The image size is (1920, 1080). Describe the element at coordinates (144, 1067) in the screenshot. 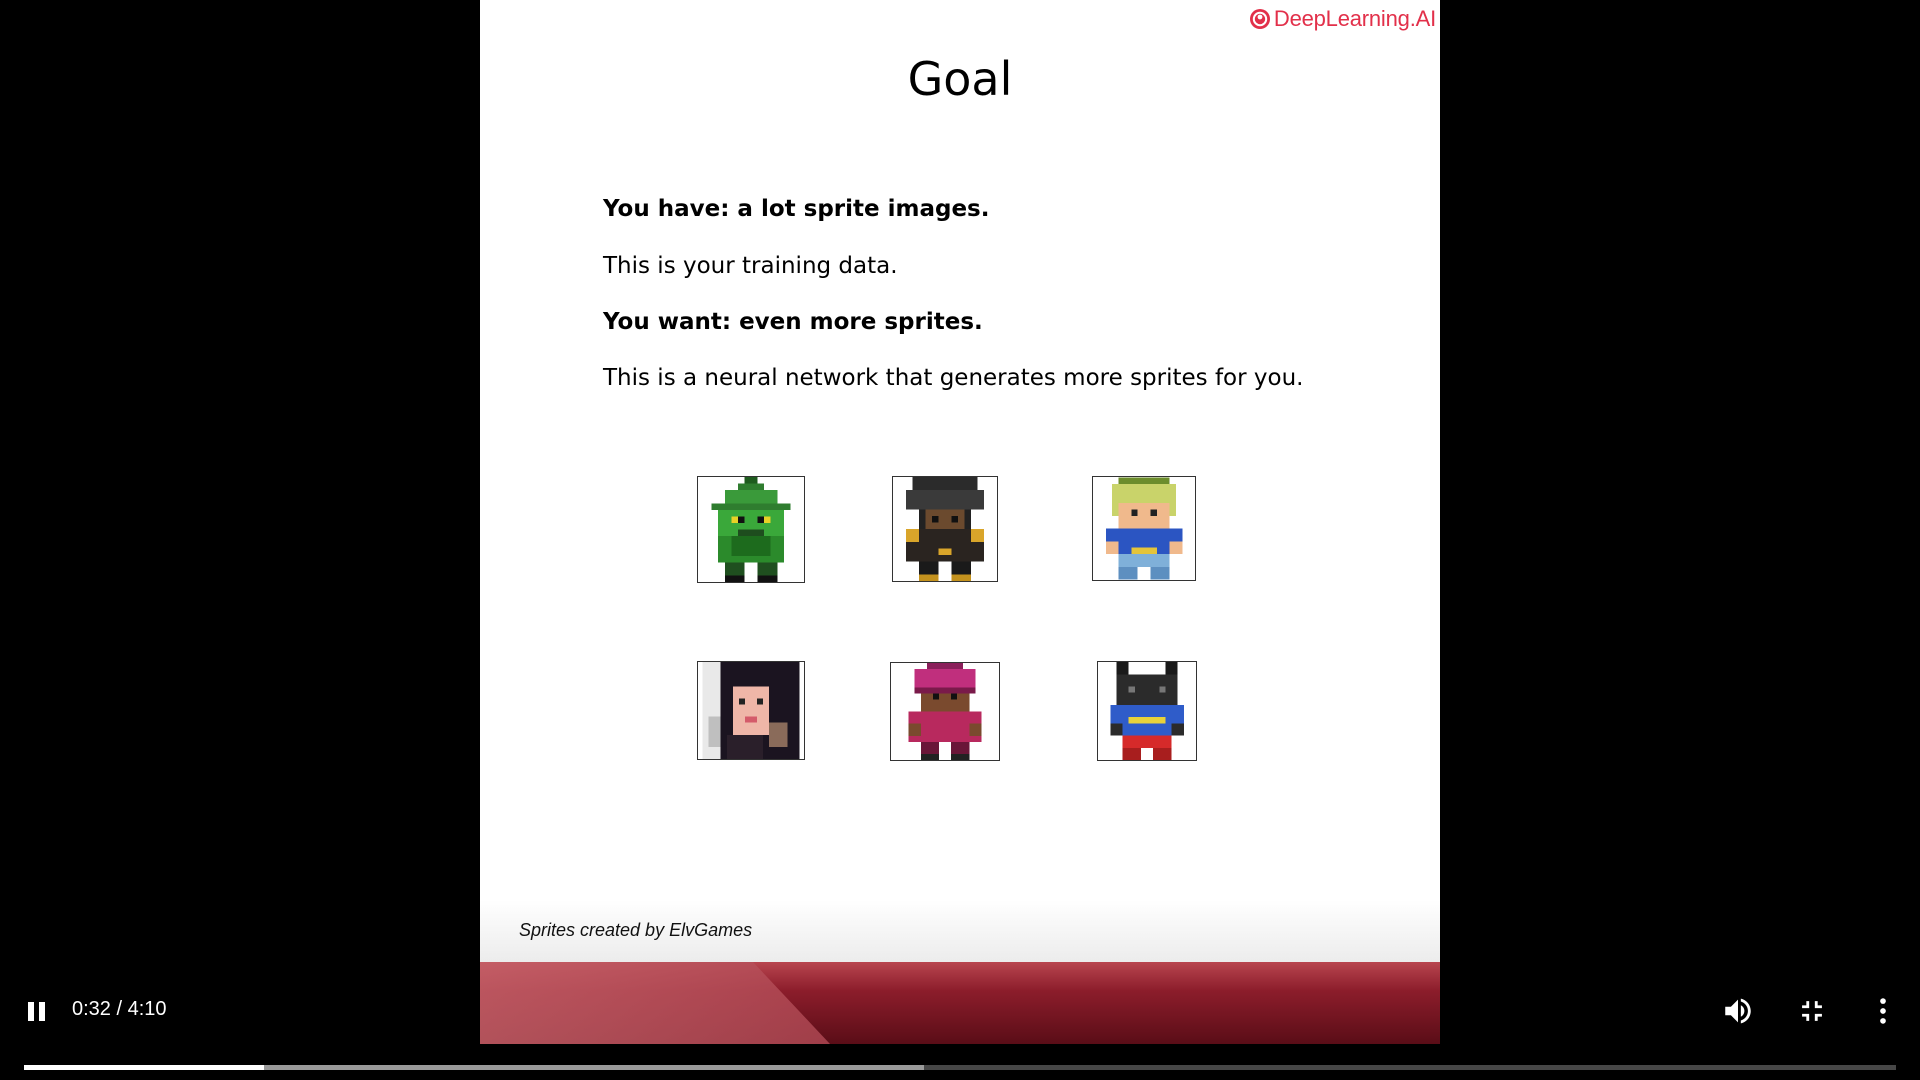

I see `progress-played` at that location.